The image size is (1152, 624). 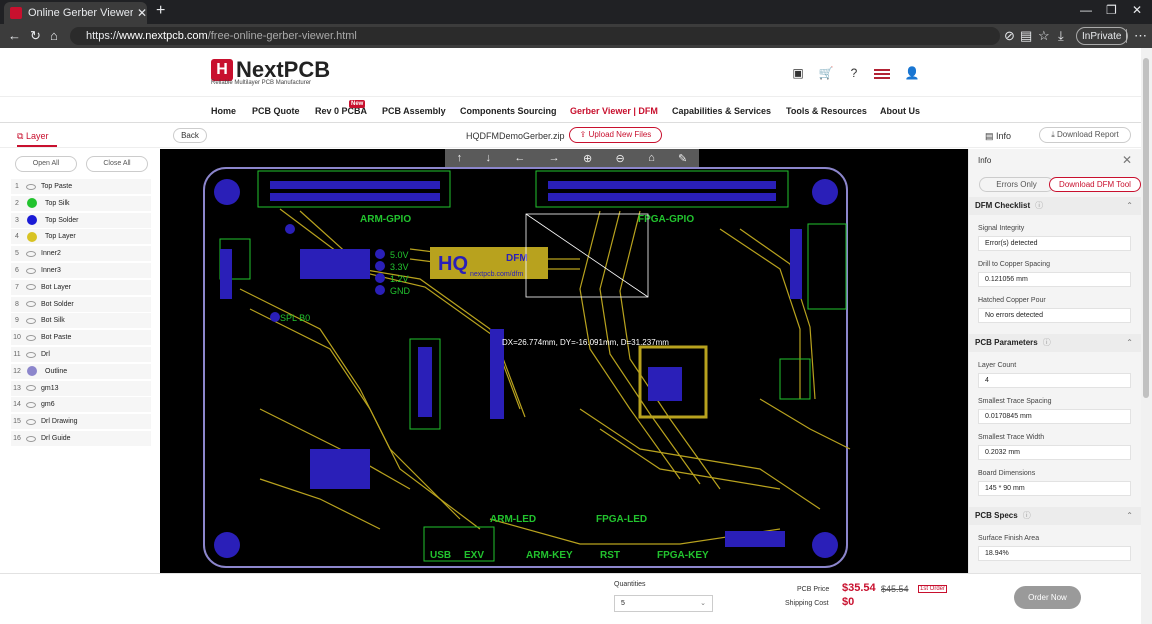 I want to click on layer-row: 3 Top Solder, so click(x=81, y=220).